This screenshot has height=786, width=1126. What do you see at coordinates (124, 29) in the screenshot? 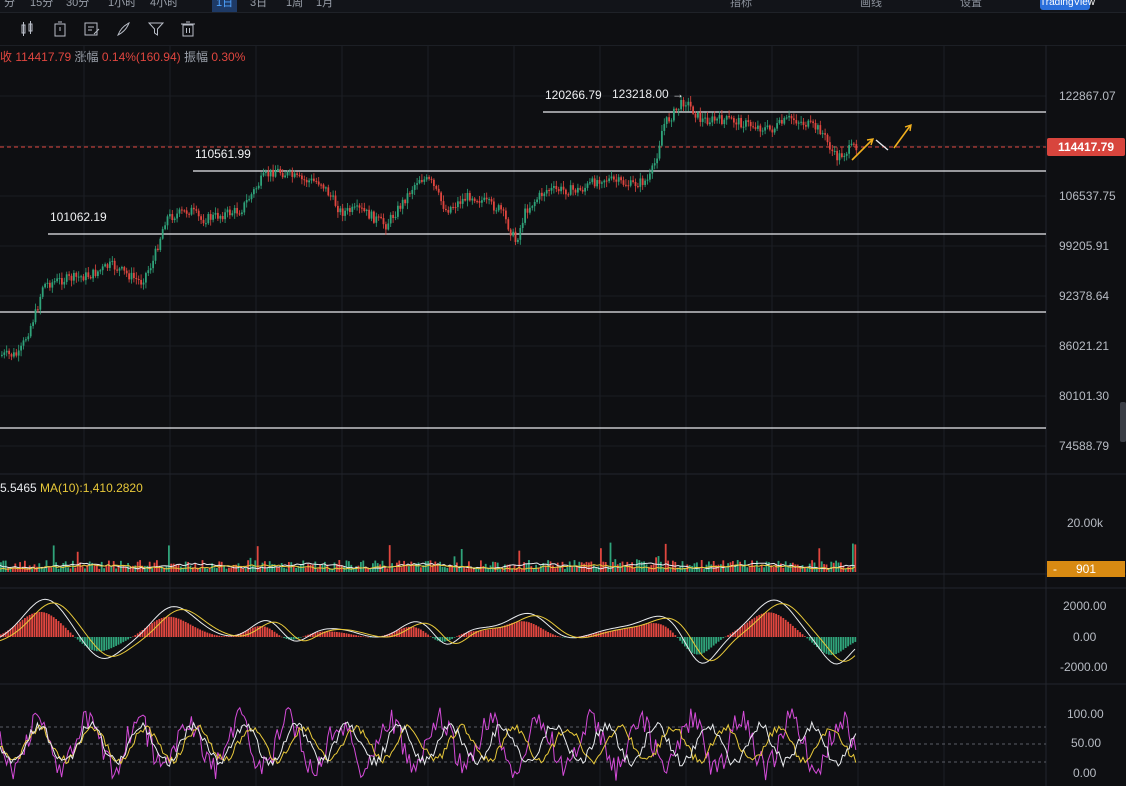
I see `brush-icon` at bounding box center [124, 29].